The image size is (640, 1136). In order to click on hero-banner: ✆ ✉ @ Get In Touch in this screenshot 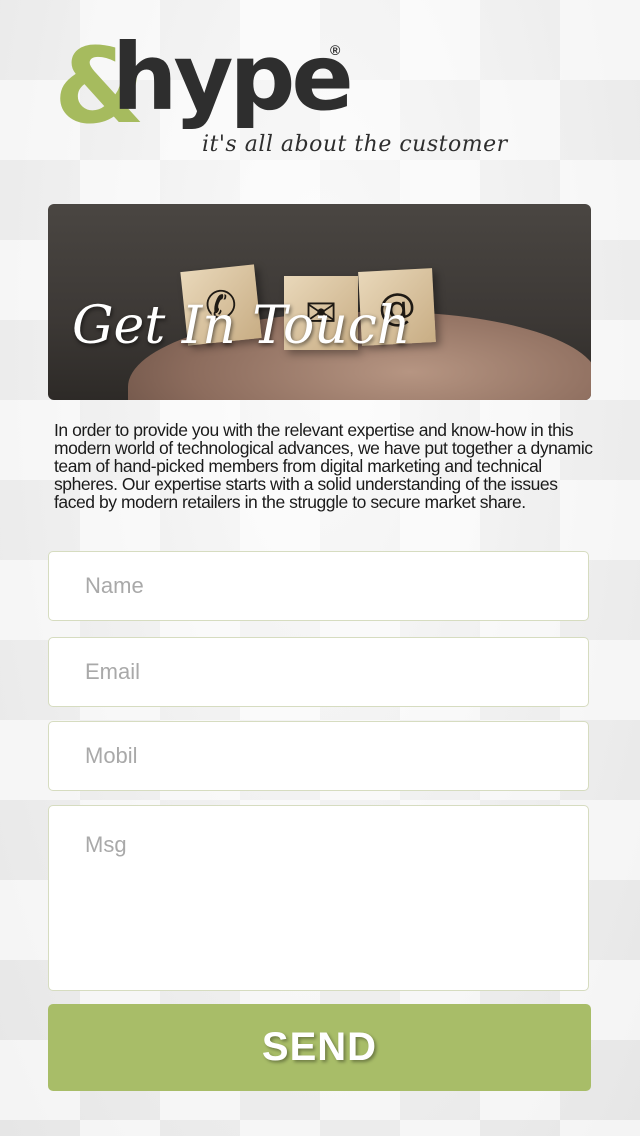, I will do `click(319, 302)`.